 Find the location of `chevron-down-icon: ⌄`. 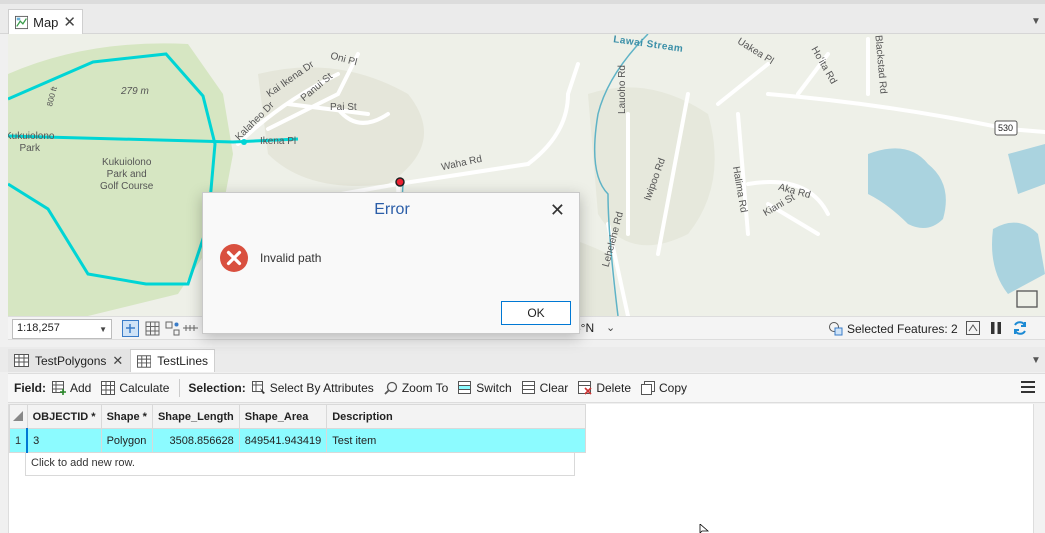

chevron-down-icon: ⌄ is located at coordinates (610, 327).